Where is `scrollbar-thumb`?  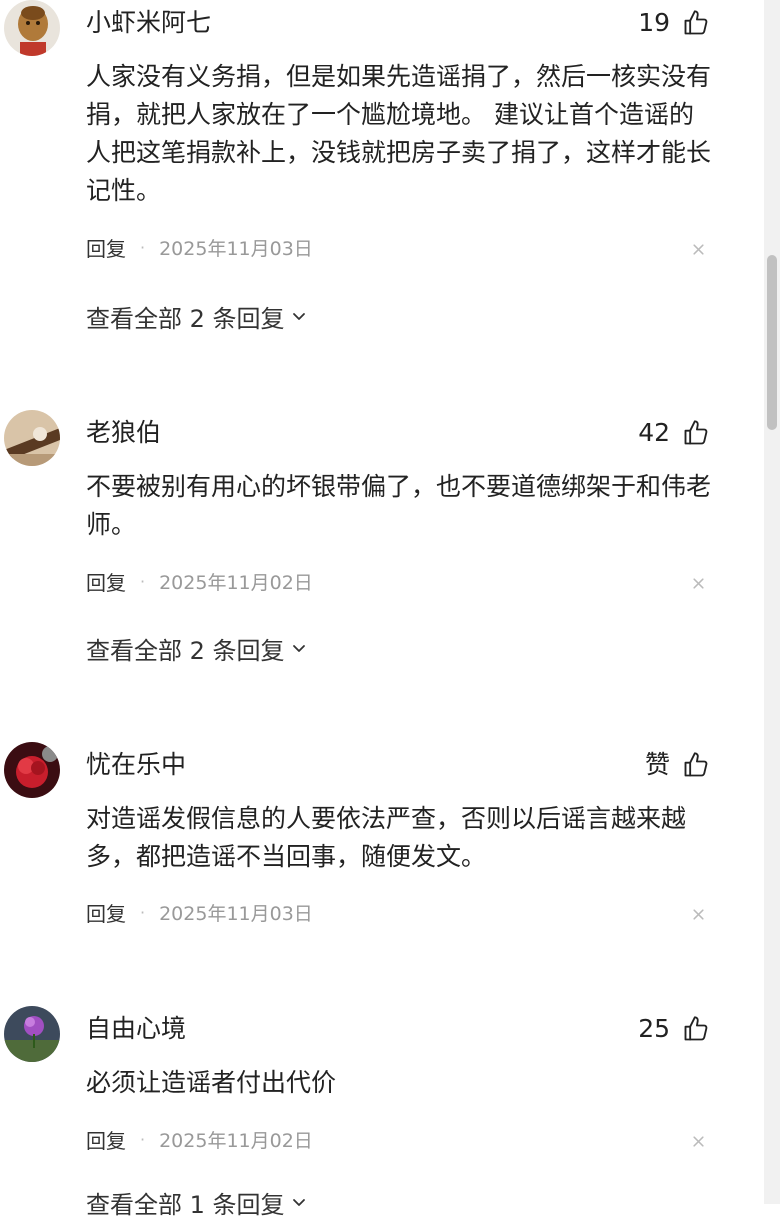
scrollbar-thumb is located at coordinates (772, 342).